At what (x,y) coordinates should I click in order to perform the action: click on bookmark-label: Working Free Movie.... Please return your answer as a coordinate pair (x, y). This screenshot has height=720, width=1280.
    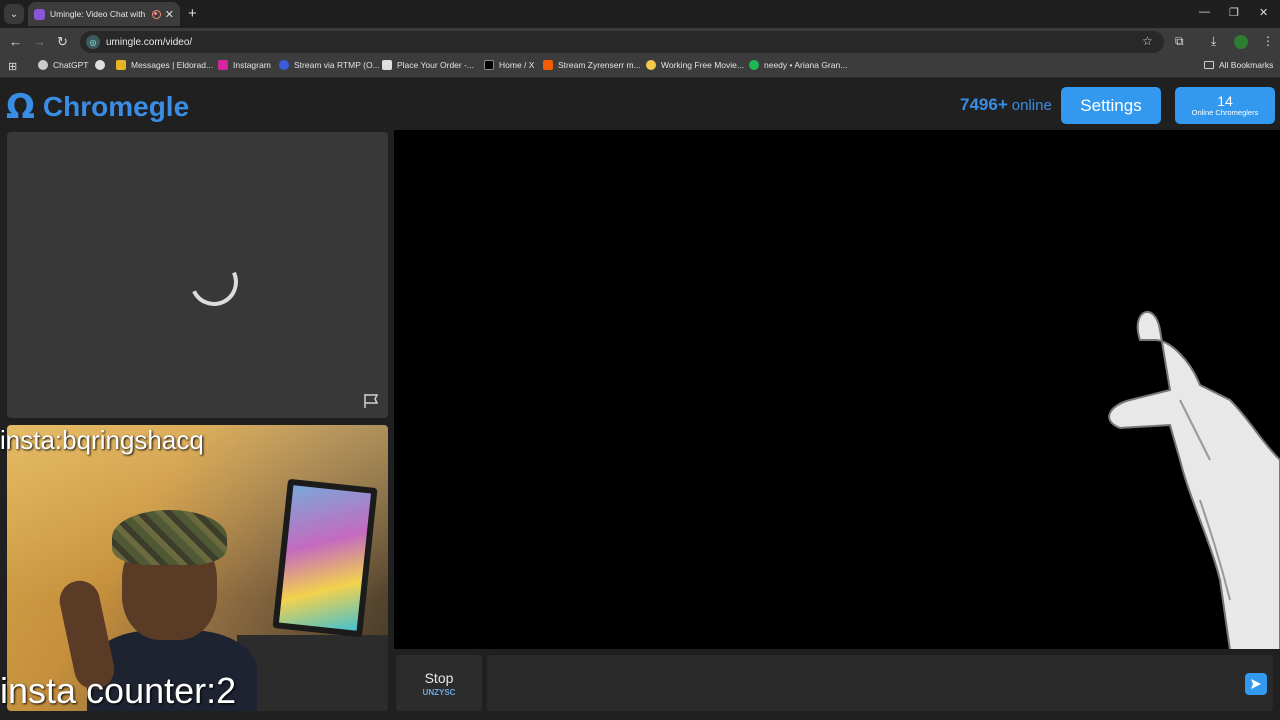
    Looking at the image, I should click on (702, 65).